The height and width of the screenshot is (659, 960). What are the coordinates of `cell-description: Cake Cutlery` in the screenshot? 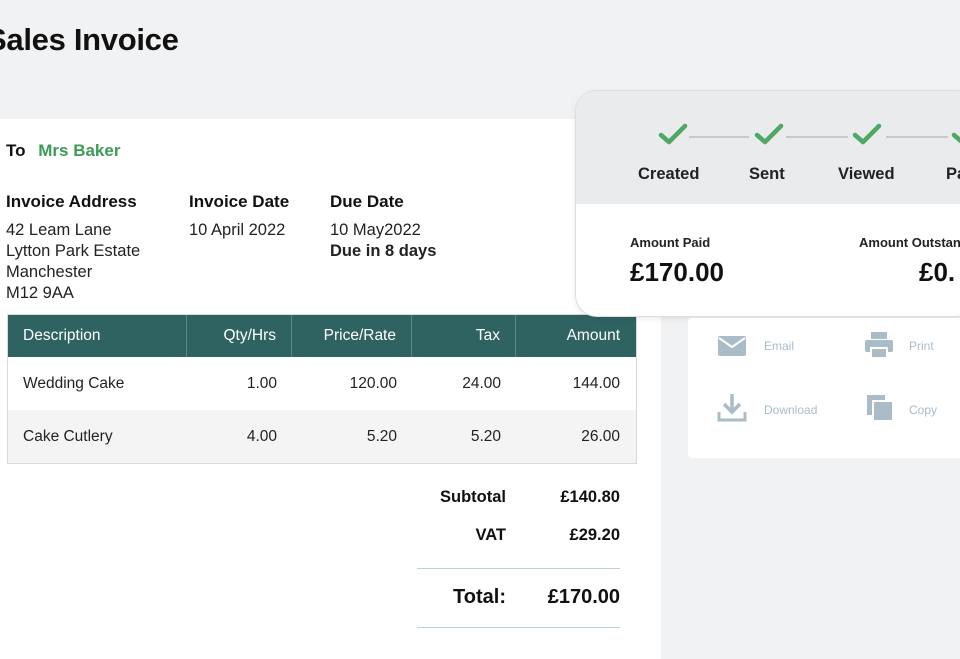 It's located at (68, 436).